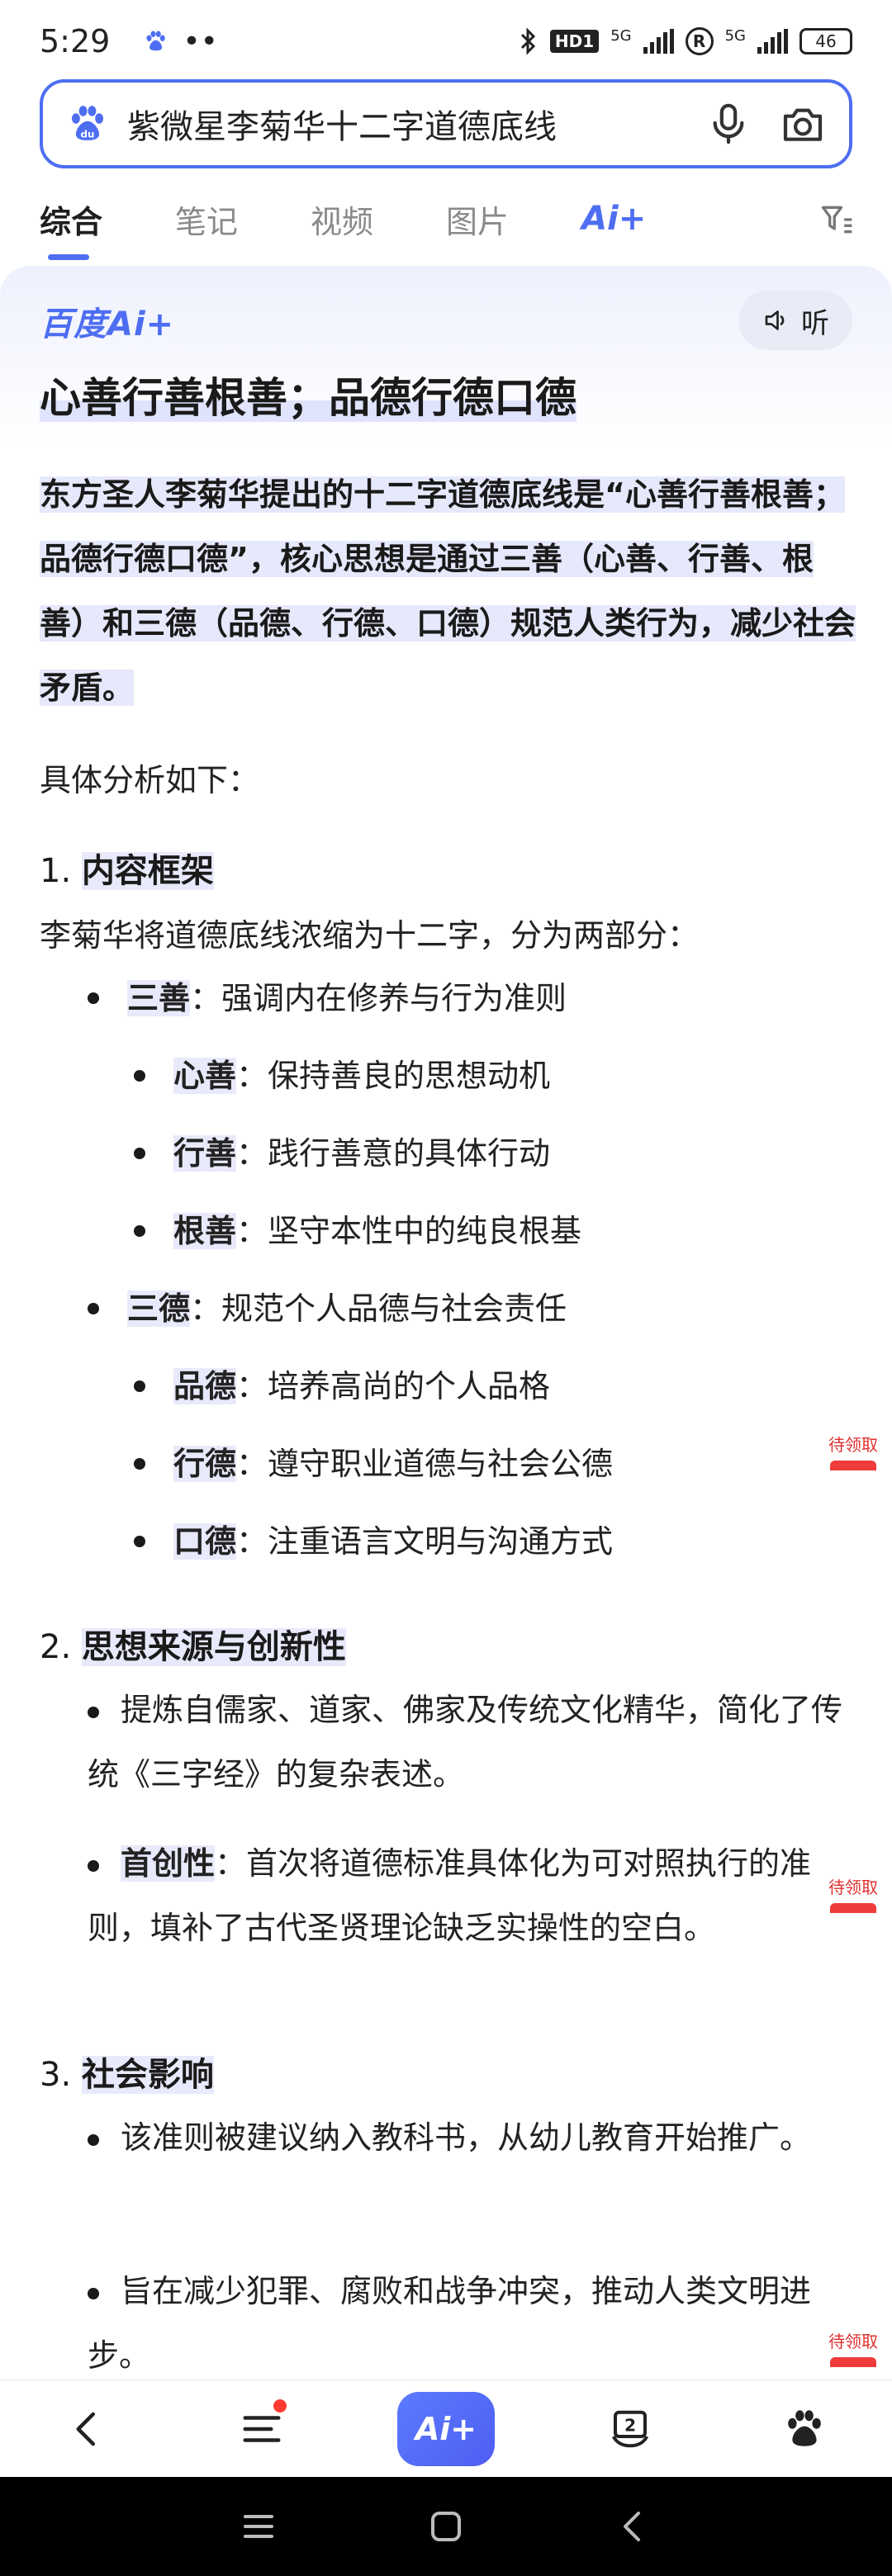 This screenshot has height=2576, width=892. I want to click on list-item: 旨在减少犯罪、腐败和战争冲突，推动人类文明进步。, so click(450, 2323).